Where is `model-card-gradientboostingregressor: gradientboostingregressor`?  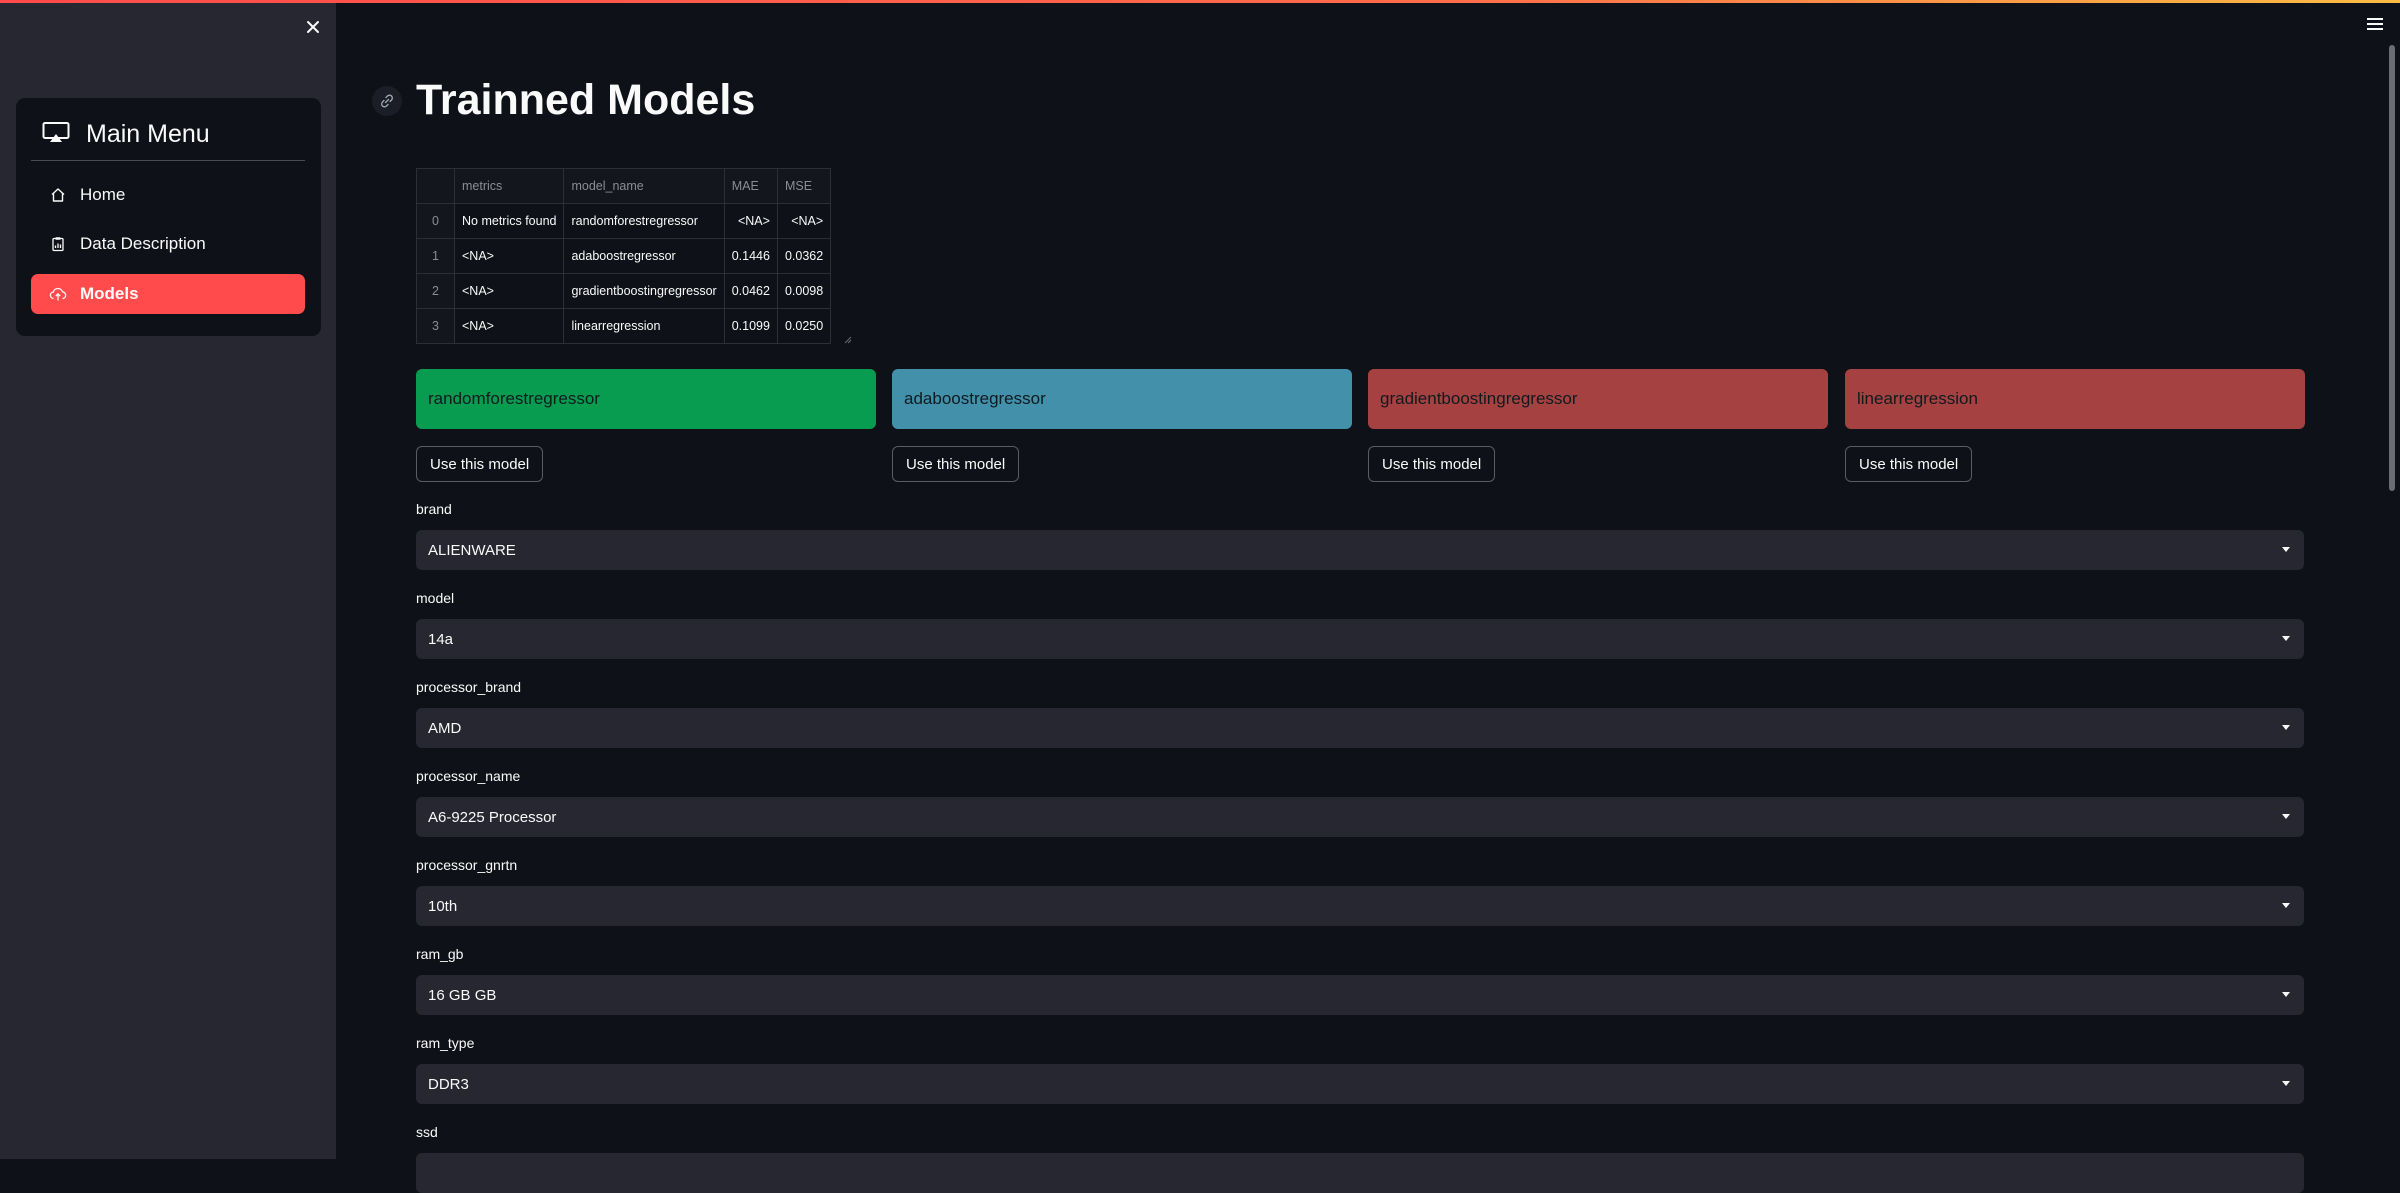
model-card-gradientboostingregressor: gradientboostingregressor is located at coordinates (1598, 399).